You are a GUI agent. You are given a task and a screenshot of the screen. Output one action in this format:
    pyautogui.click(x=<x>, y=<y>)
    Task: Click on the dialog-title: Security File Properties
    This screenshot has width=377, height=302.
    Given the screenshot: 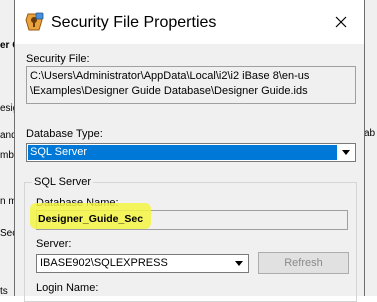 What is the action you would take?
    pyautogui.click(x=134, y=22)
    